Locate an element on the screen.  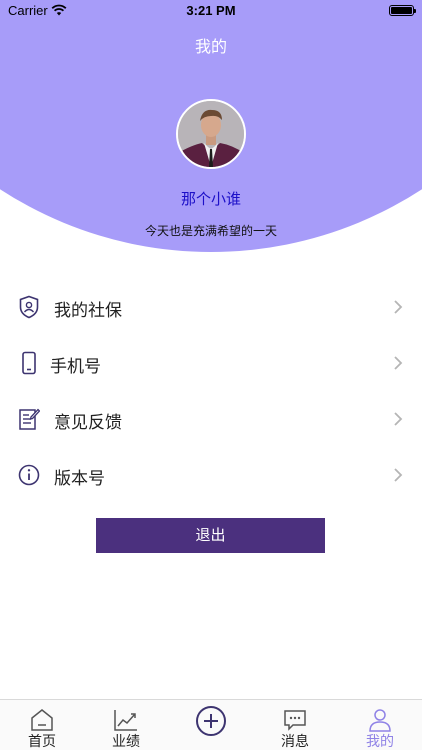
tab-label: 消息 is located at coordinates (295, 742).